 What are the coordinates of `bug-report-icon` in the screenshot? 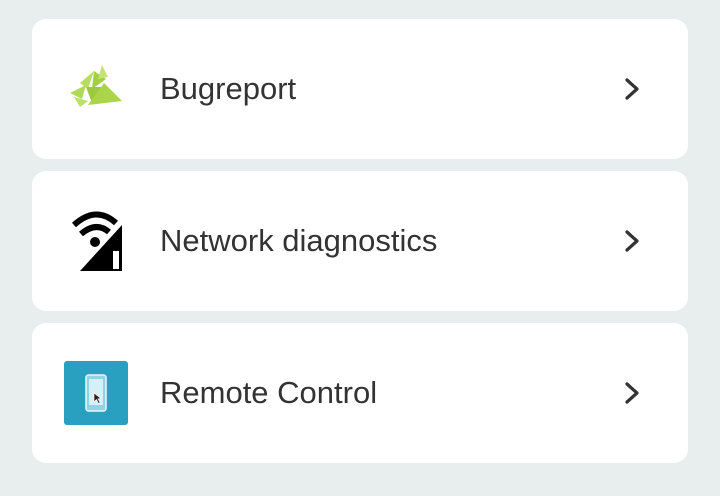 It's located at (96, 86).